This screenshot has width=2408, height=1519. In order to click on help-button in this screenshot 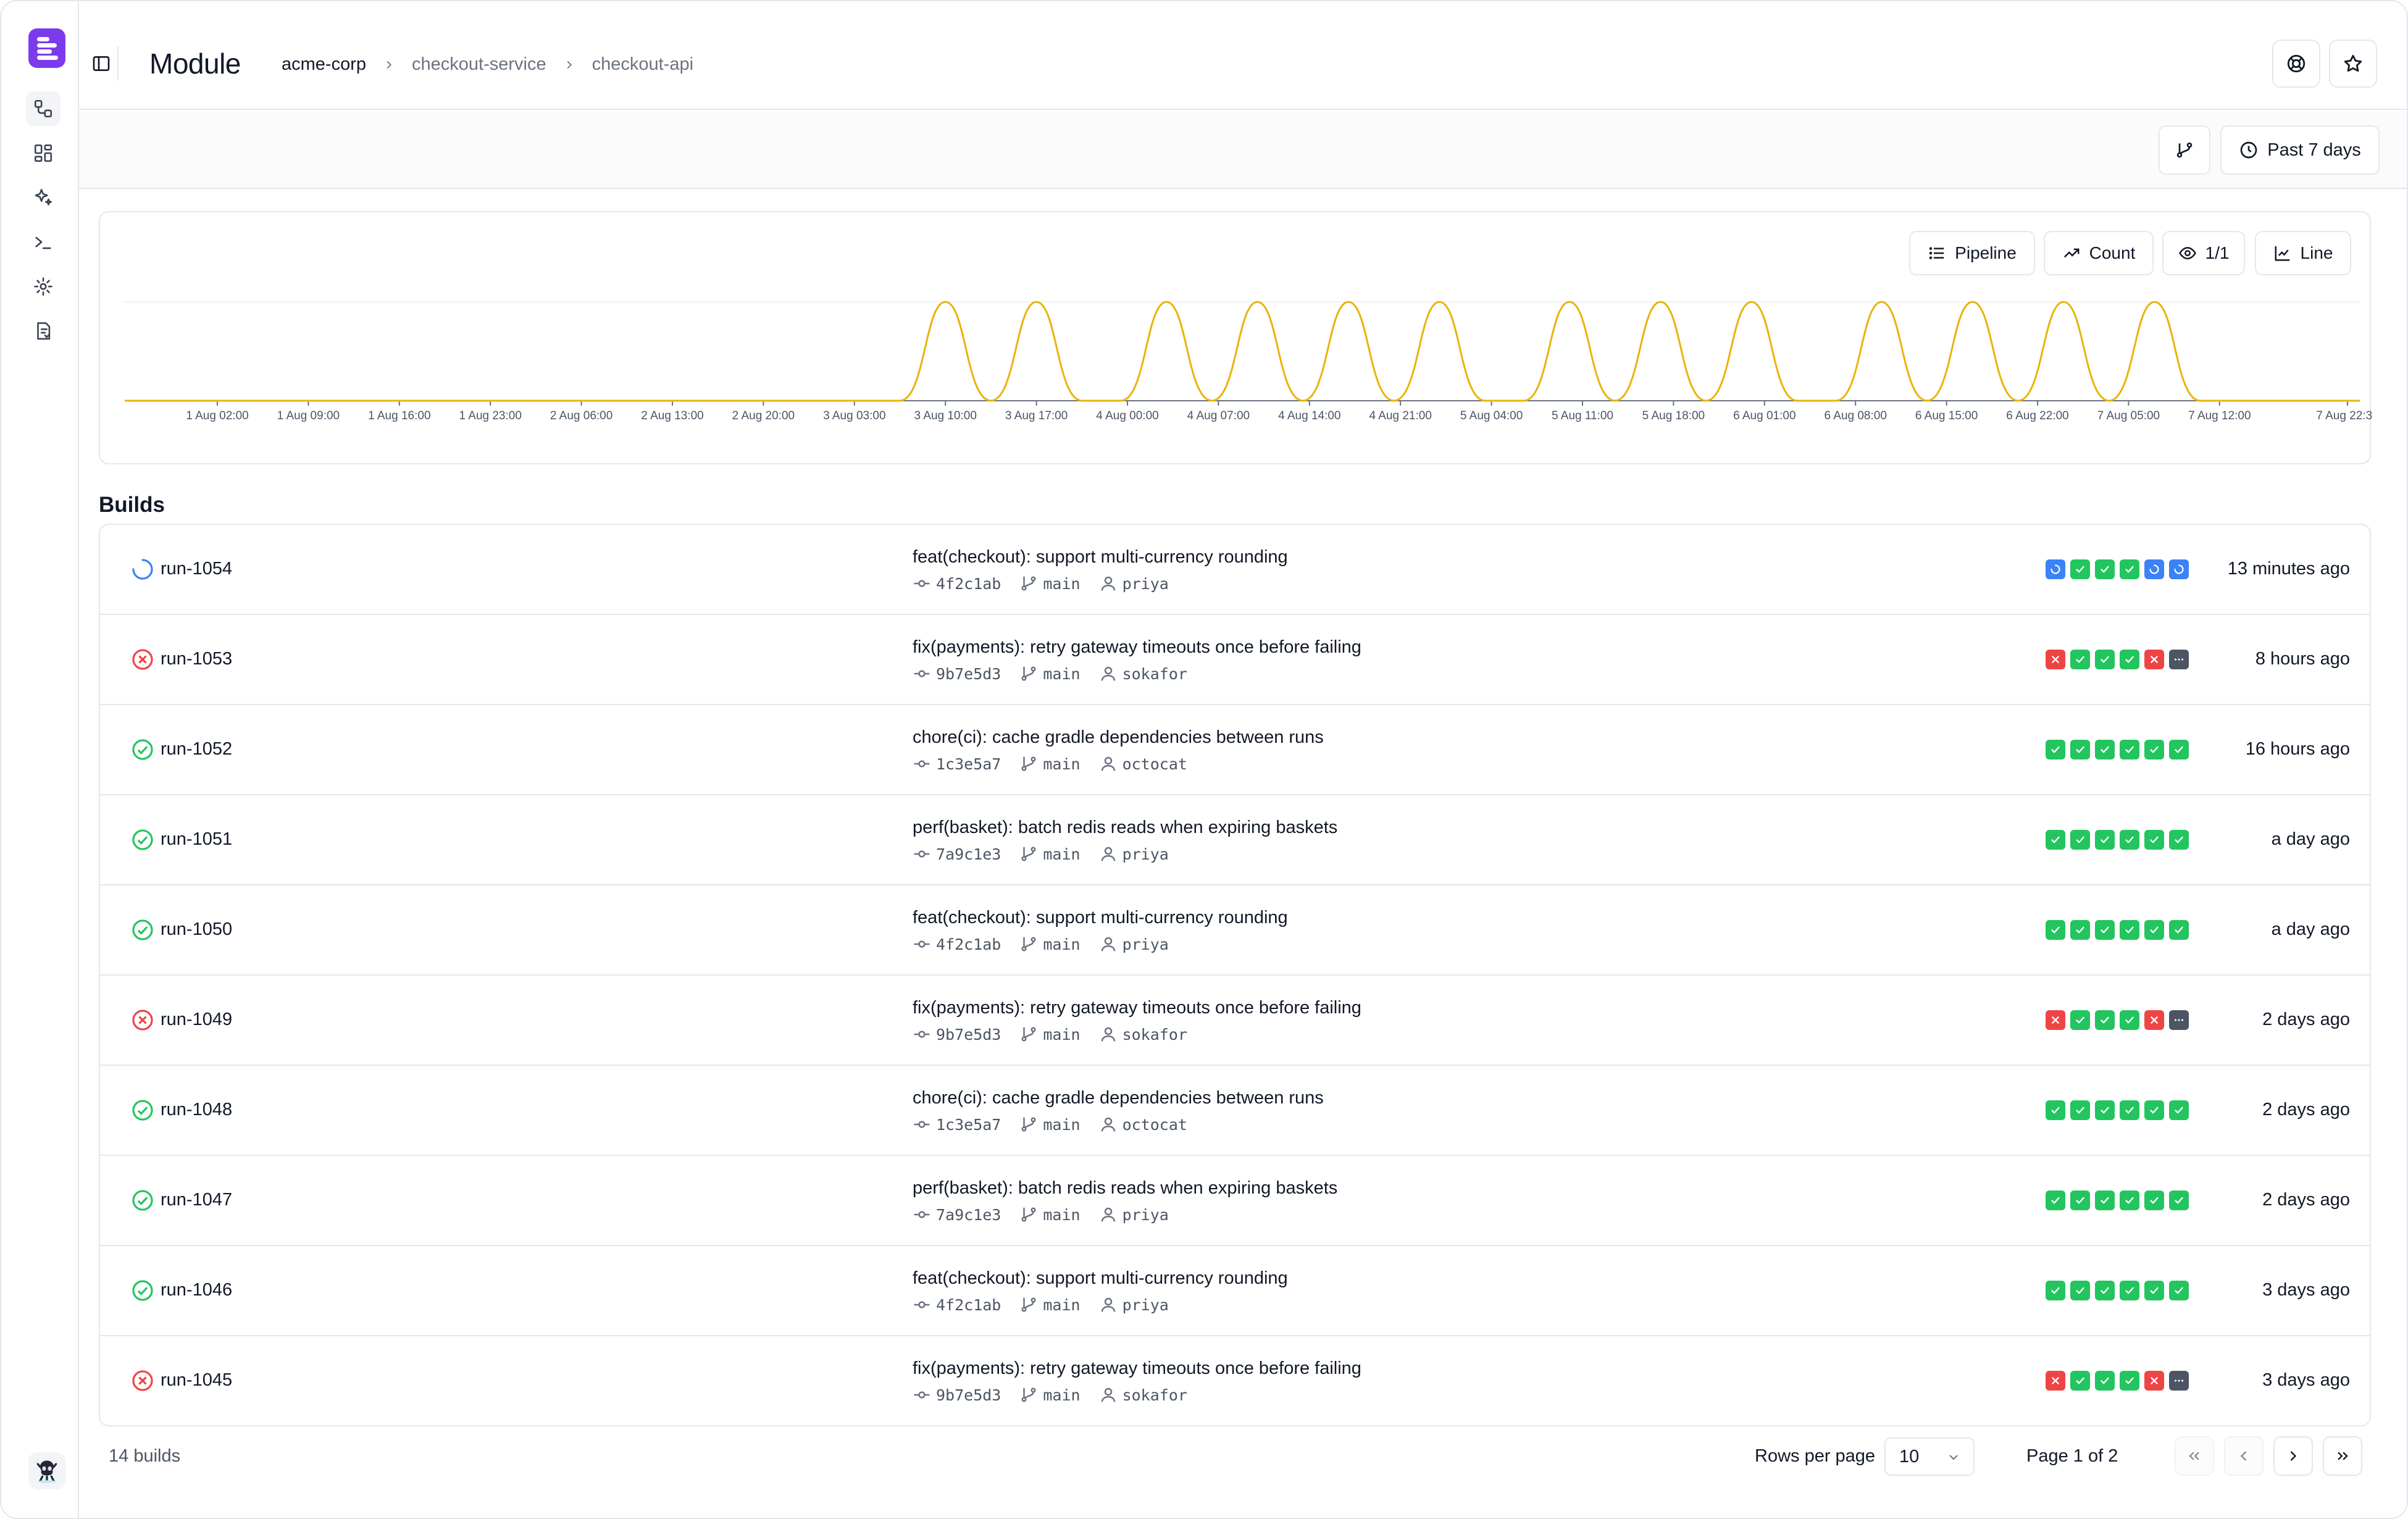, I will do `click(2296, 64)`.